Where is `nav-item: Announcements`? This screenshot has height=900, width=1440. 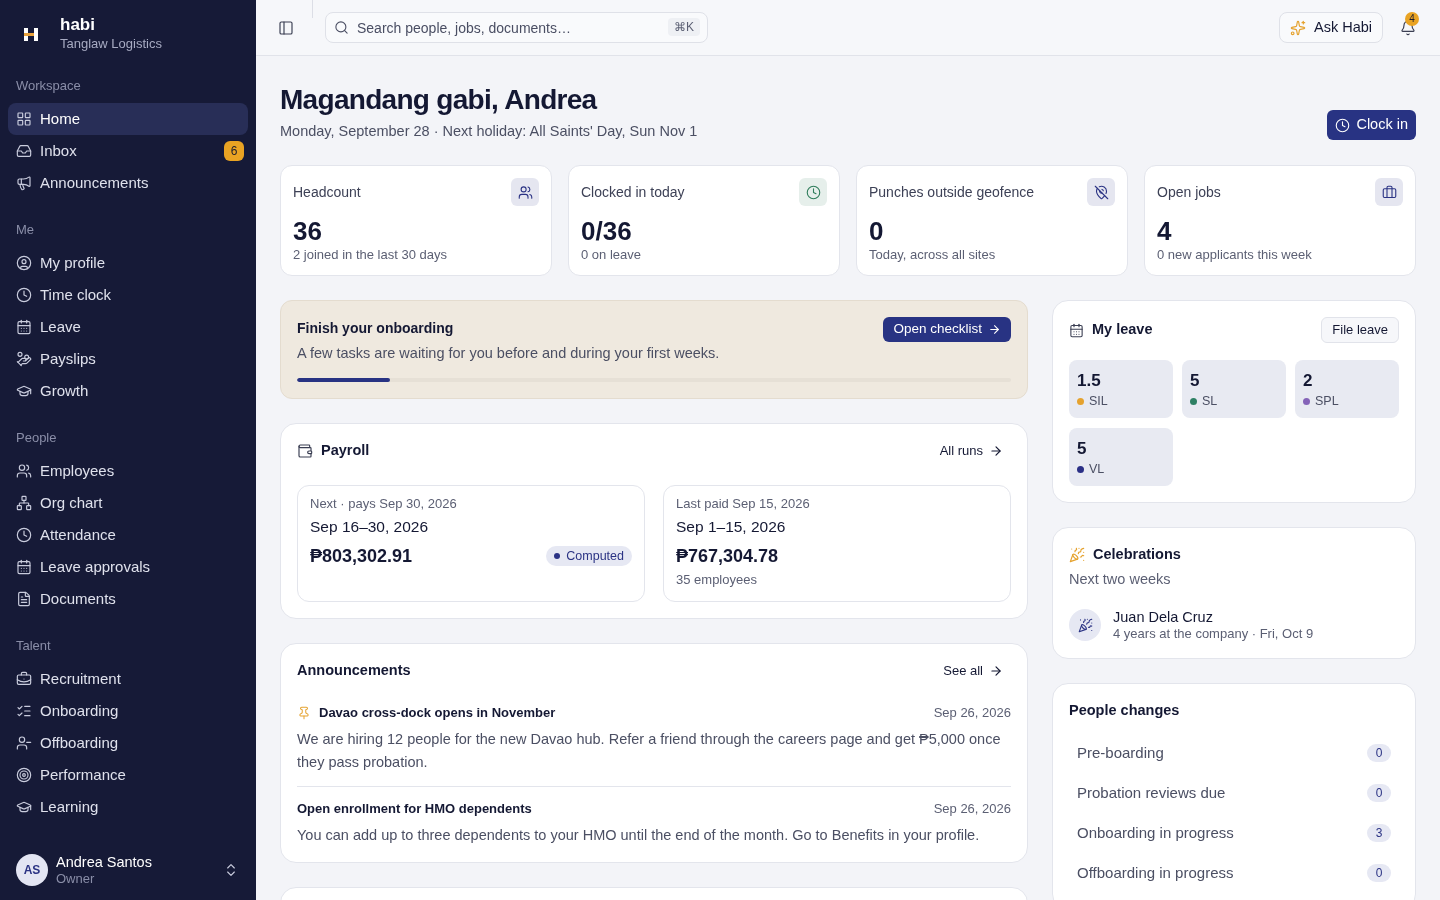 nav-item: Announcements is located at coordinates (128, 183).